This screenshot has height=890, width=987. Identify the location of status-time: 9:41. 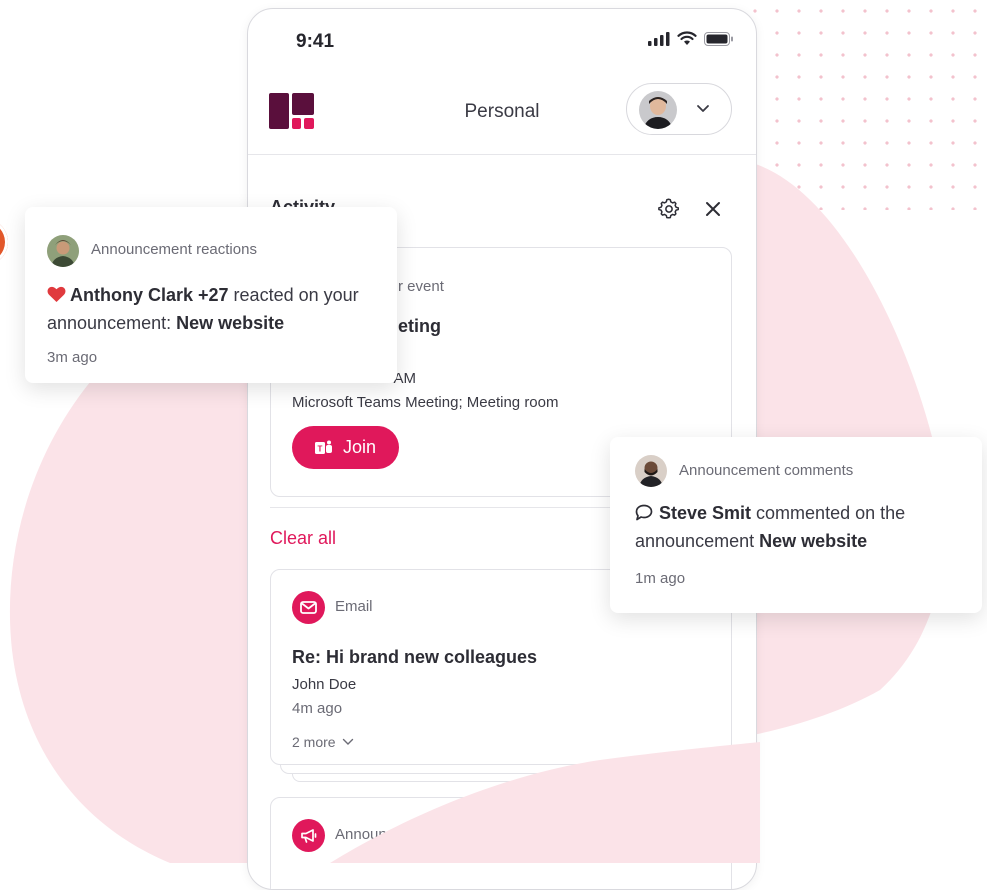
(315, 41).